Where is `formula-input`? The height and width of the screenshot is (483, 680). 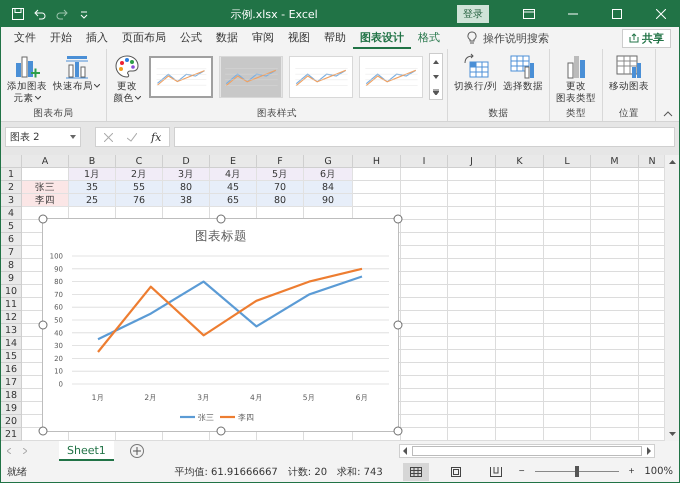 formula-input is located at coordinates (424, 137).